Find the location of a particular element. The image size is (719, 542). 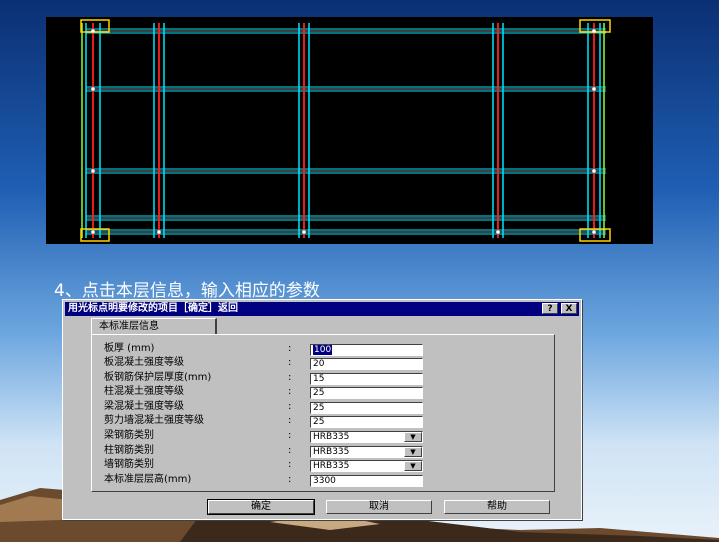

param-label: 本标准层层高(mm) is located at coordinates (148, 479).